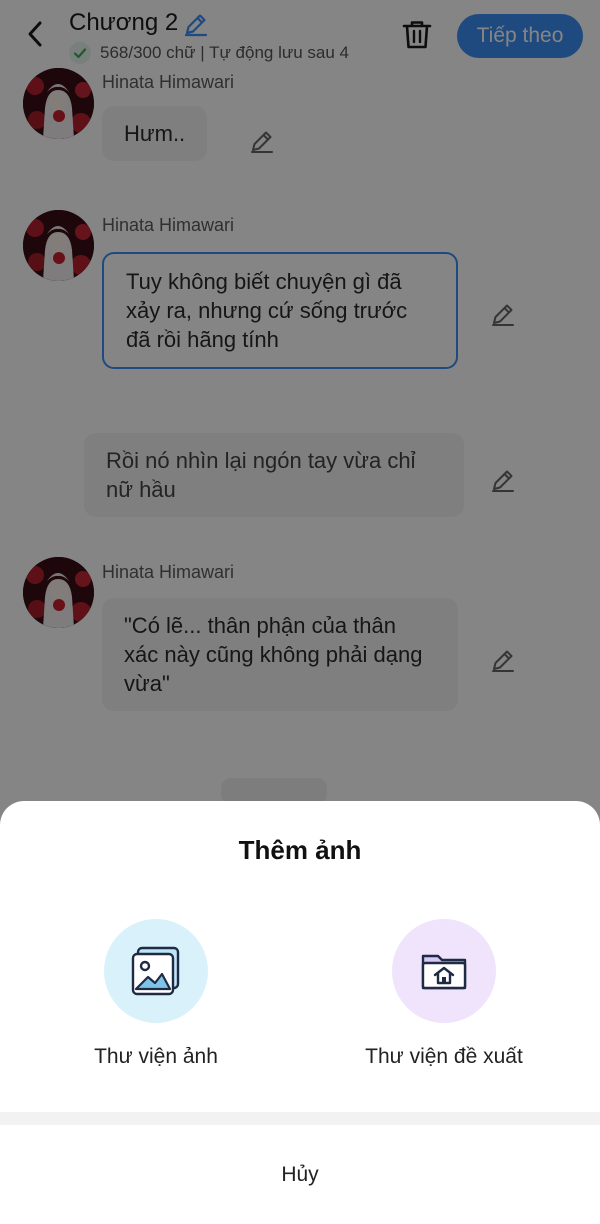 Image resolution: width=600 pixels, height=1224 pixels. Describe the element at coordinates (300, 1118) in the screenshot. I see `divider` at that location.